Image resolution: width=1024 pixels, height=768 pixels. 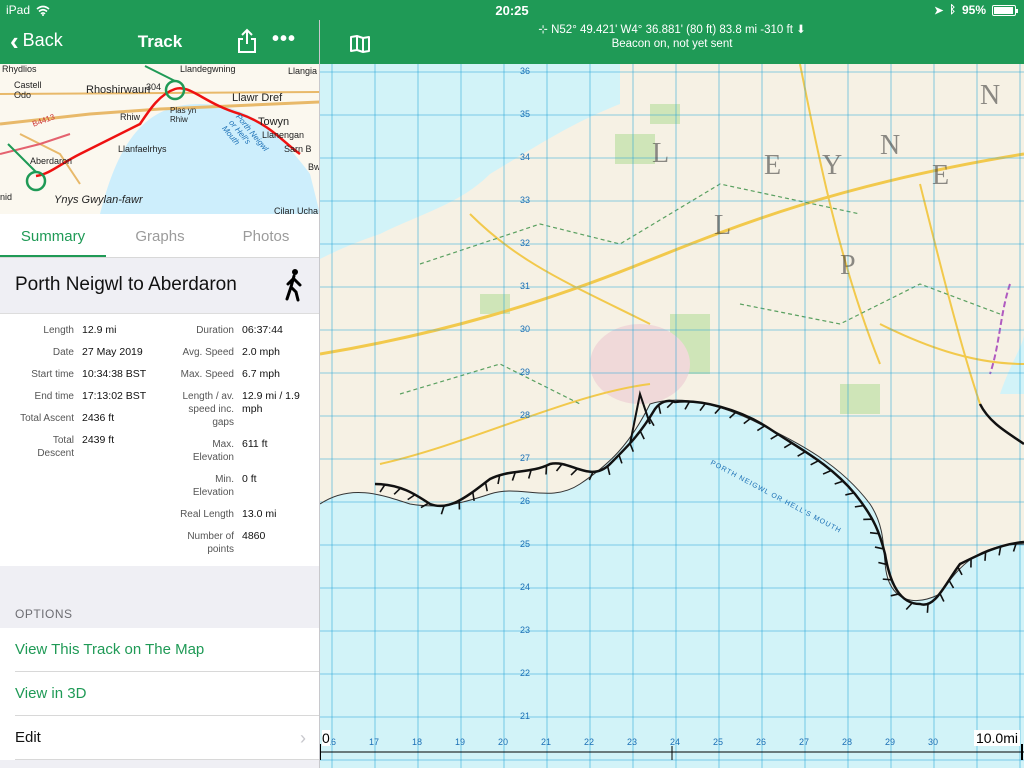 I want to click on stat-label-max-elevation: Max. Elevation, so click(x=213, y=451).